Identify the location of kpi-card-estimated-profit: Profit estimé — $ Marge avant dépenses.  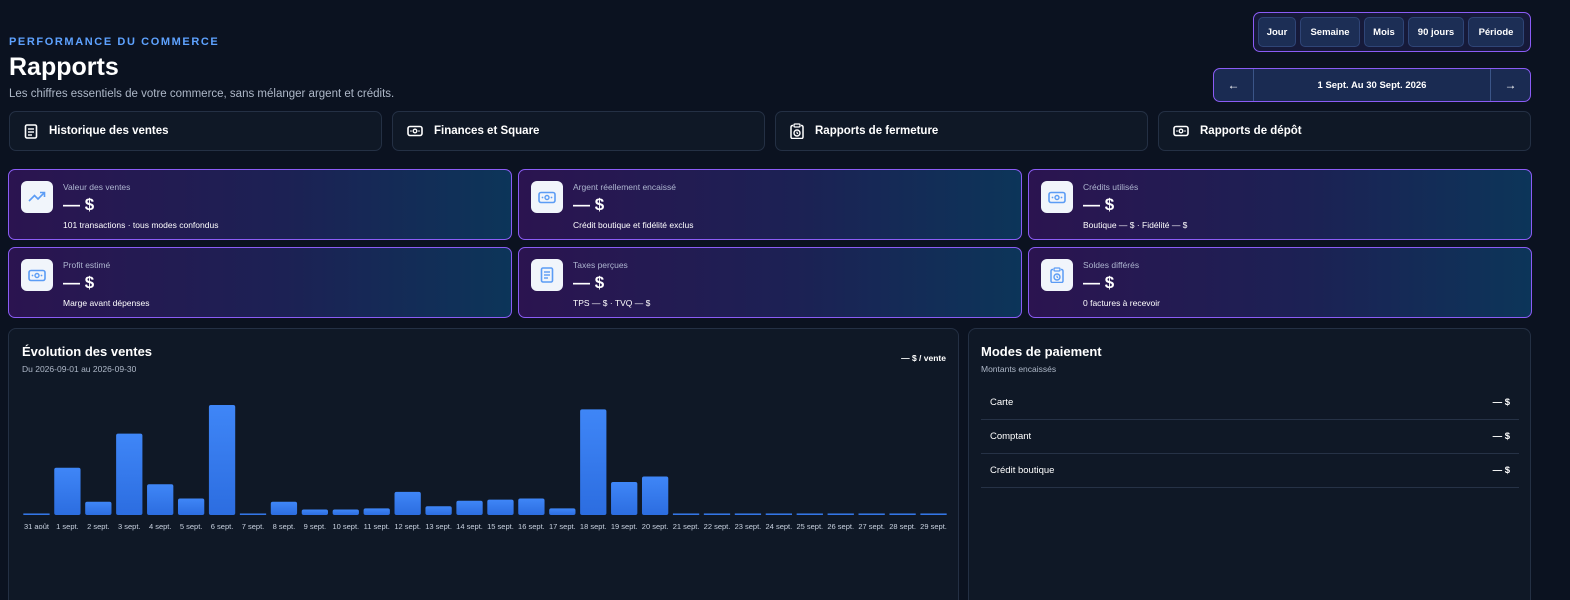
(260, 282).